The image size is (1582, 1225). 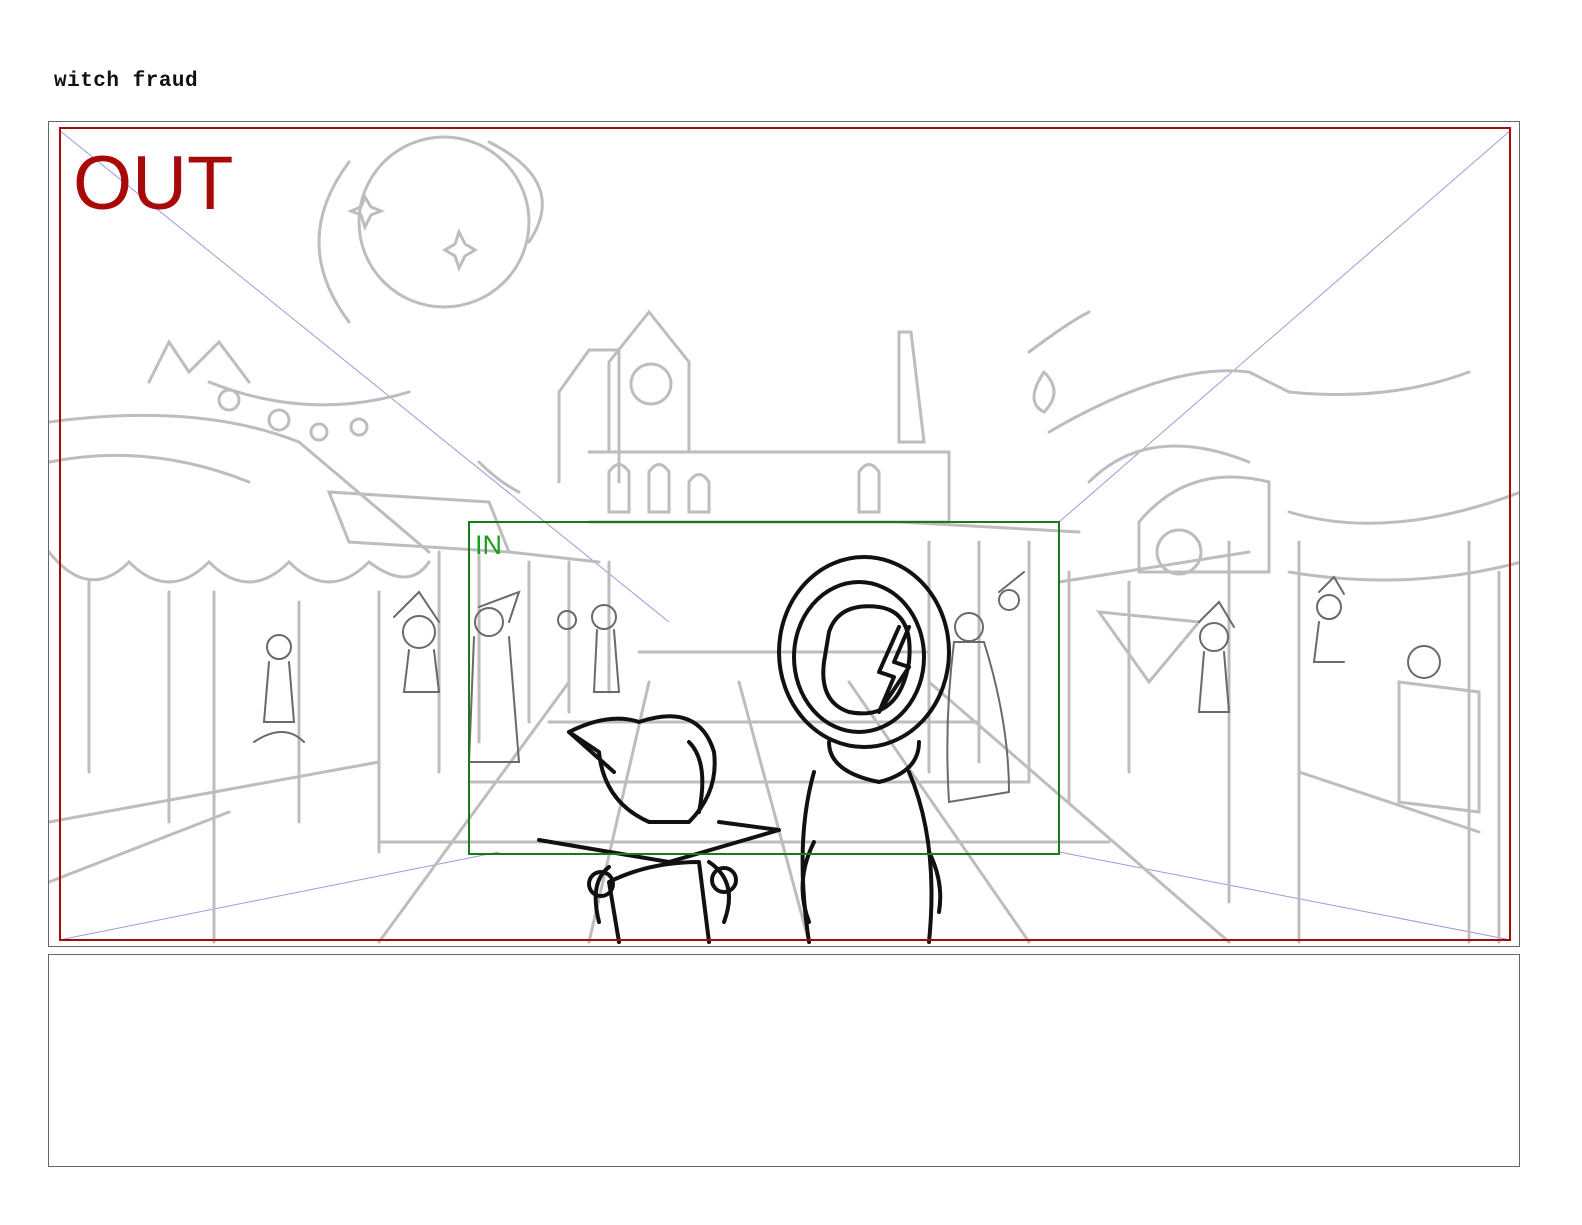 What do you see at coordinates (744, 749) in the screenshot?
I see `foreground-characters` at bounding box center [744, 749].